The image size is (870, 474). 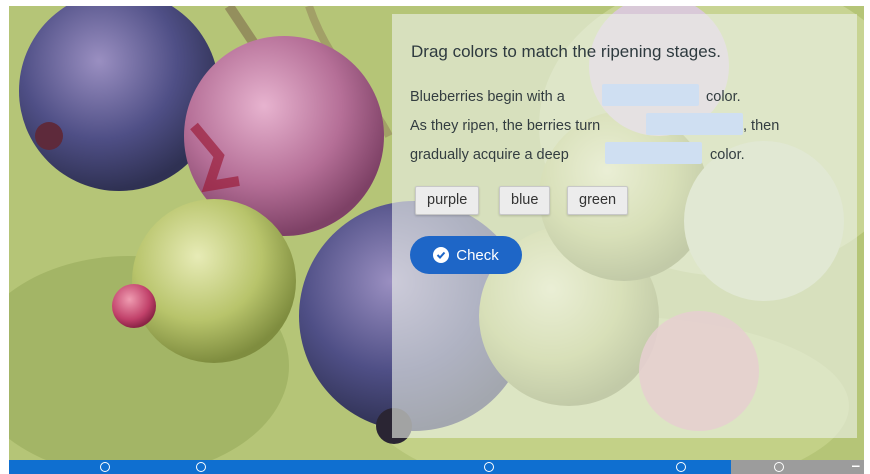 I want to click on progress-remaining: ➖︎, so click(x=797, y=467).